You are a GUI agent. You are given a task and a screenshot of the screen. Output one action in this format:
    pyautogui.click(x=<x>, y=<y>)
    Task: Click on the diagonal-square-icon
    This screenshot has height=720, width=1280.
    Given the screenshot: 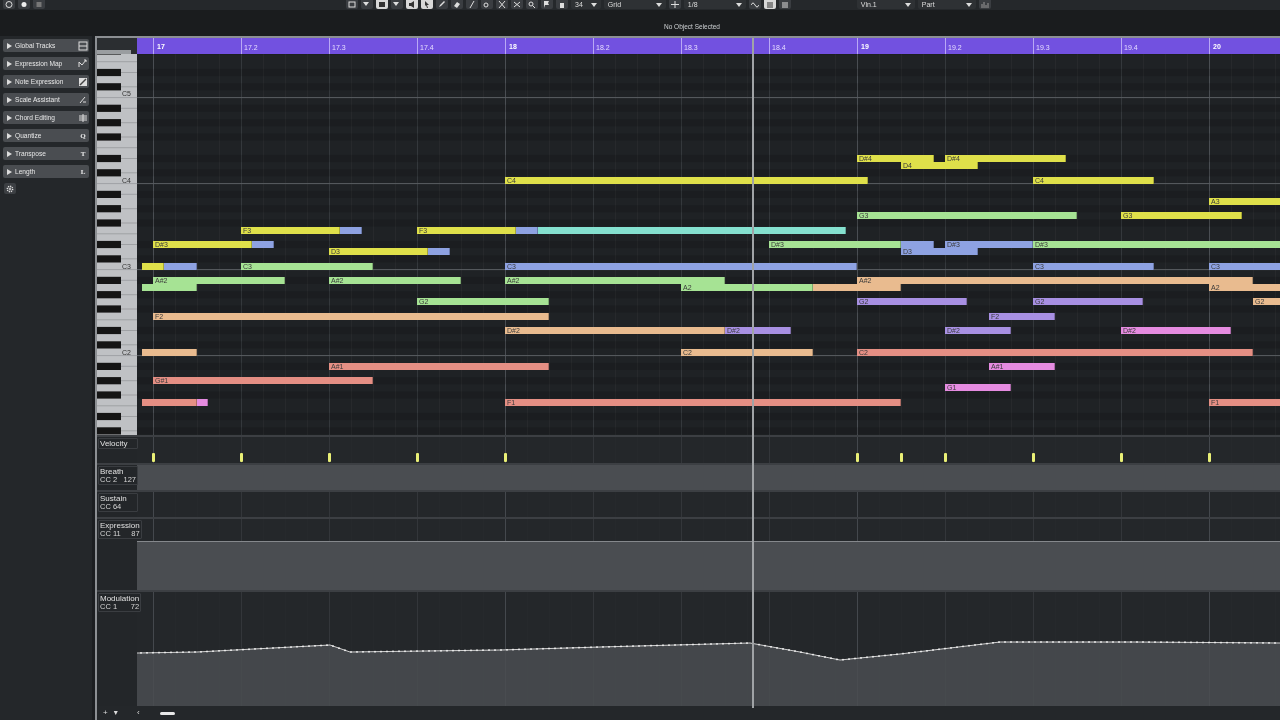 What is the action you would take?
    pyautogui.click(x=83, y=81)
    